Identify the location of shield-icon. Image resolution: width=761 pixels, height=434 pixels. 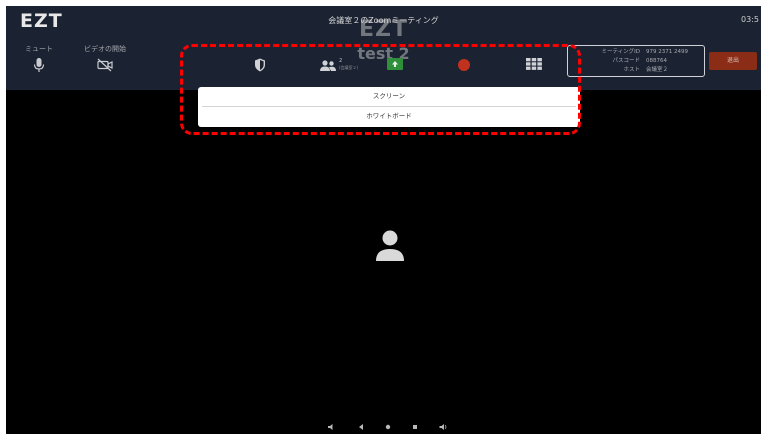
(260, 65).